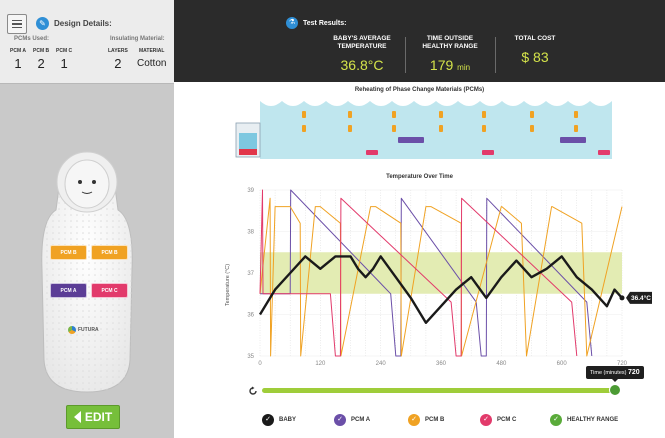  I want to click on x-tick-label: 600, so click(562, 364).